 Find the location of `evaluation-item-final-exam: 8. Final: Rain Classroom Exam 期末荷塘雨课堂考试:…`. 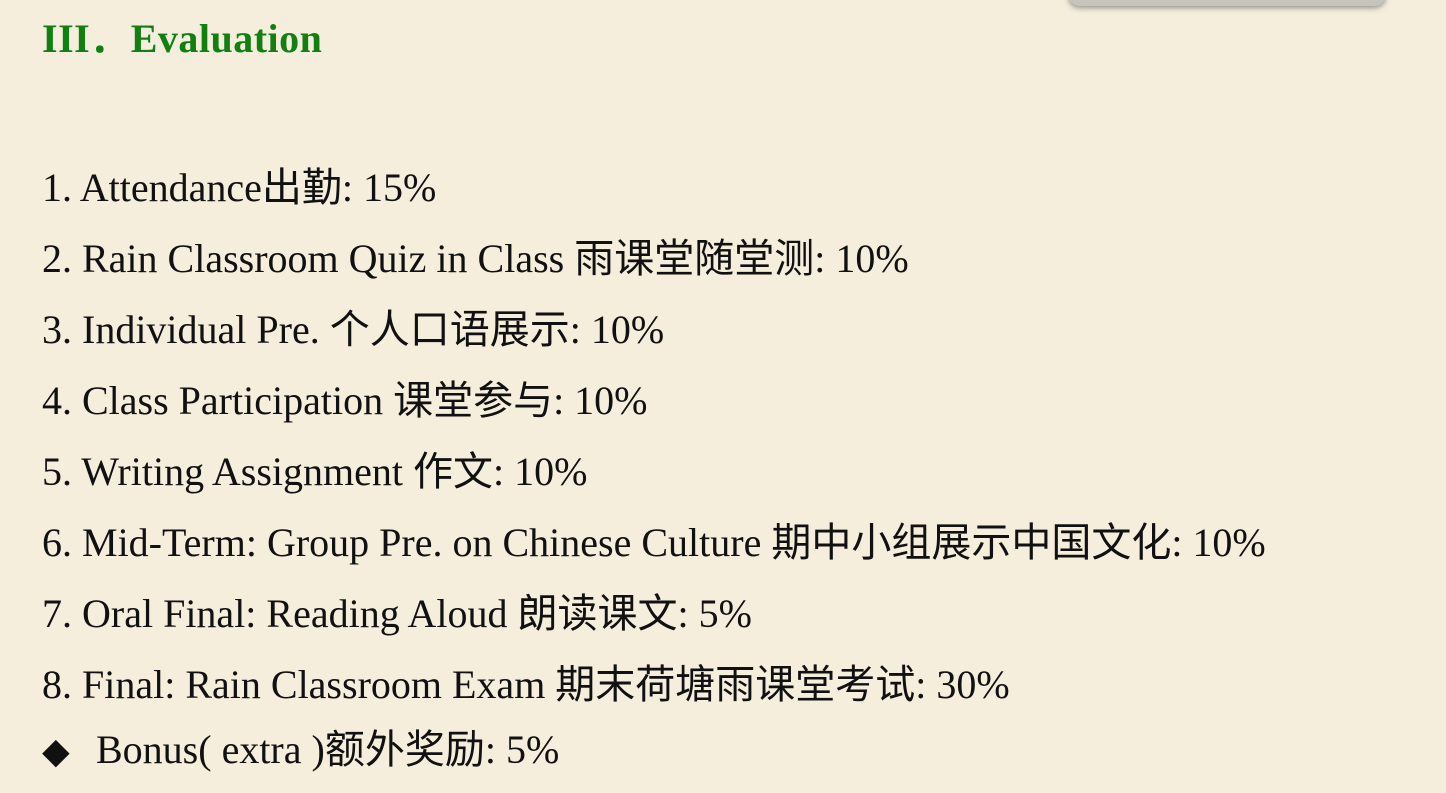

evaluation-item-final-exam: 8. Final: Rain Classroom Exam 期末荷塘雨课堂考试:… is located at coordinates (526, 684).